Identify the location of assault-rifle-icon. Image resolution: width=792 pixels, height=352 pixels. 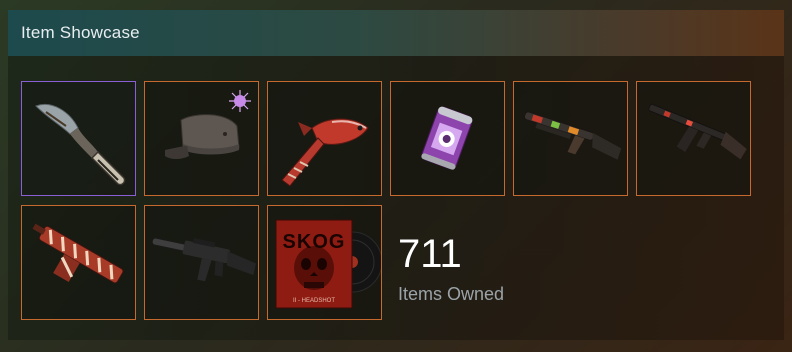
(203, 259).